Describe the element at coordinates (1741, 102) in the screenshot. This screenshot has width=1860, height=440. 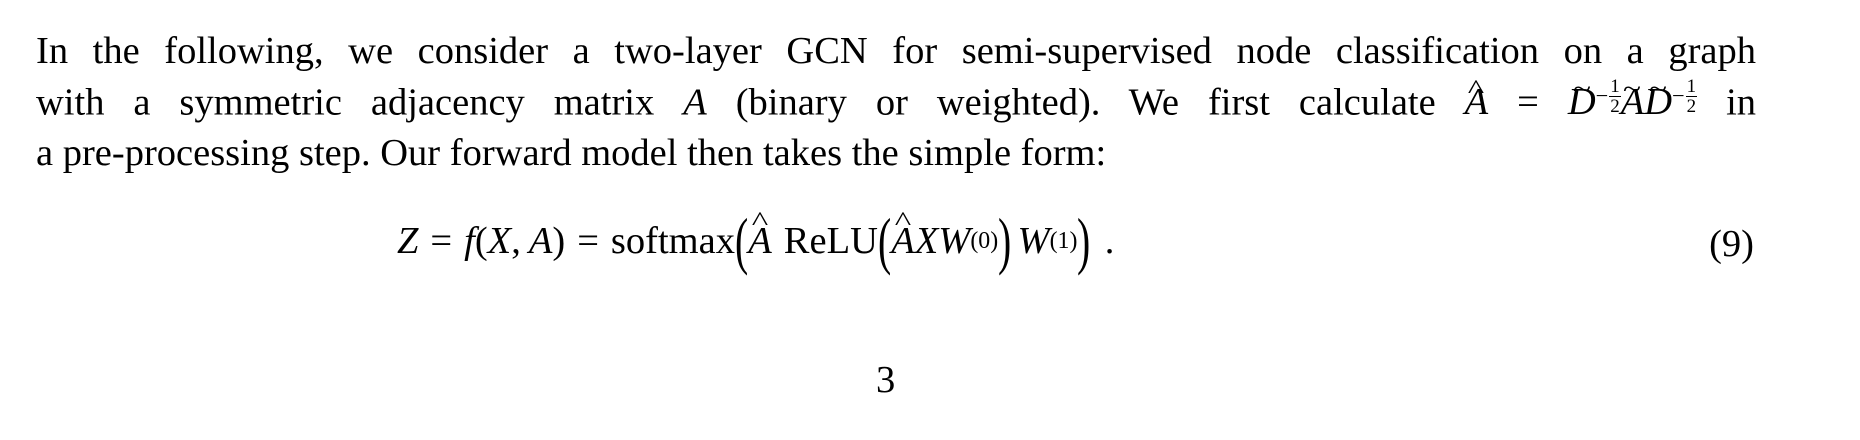
I see `text-segment: in` at that location.